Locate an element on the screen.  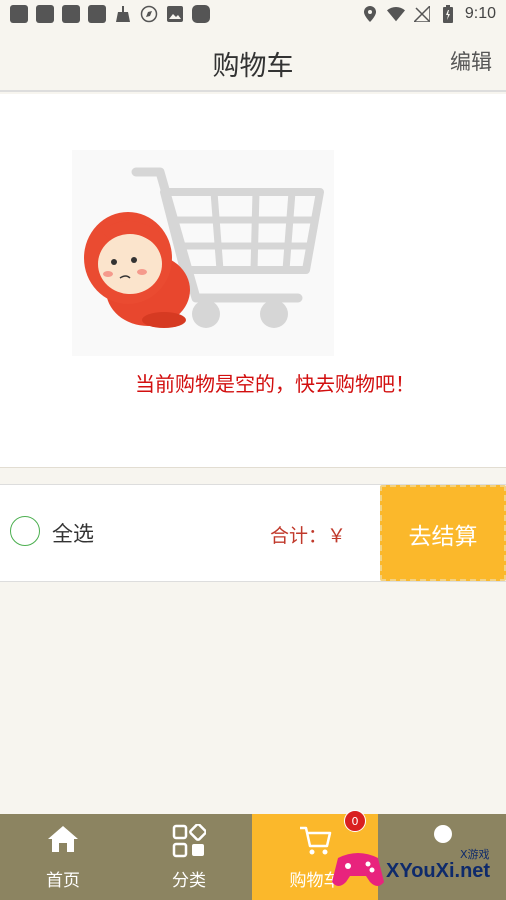
compass-icon is located at coordinates (149, 14).